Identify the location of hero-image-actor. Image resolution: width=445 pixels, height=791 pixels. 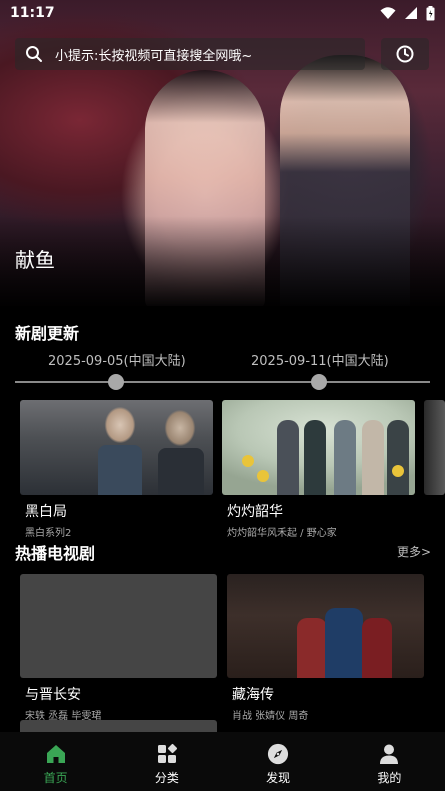
(345, 180).